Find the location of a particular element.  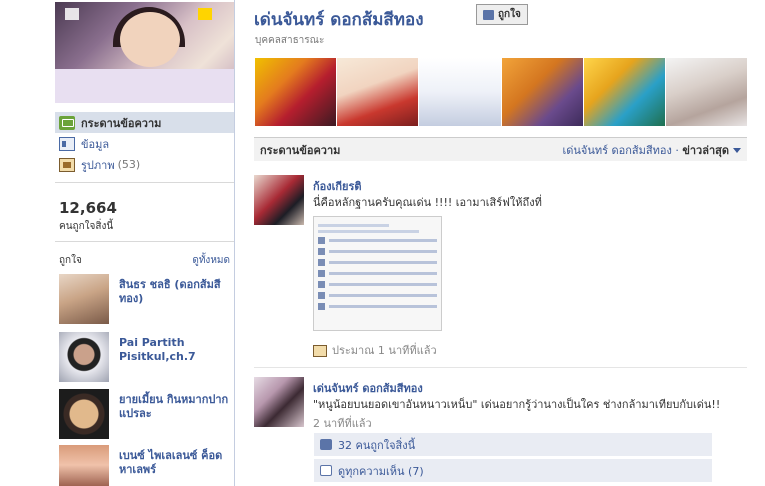

profile-picture-face is located at coordinates (150, 39).